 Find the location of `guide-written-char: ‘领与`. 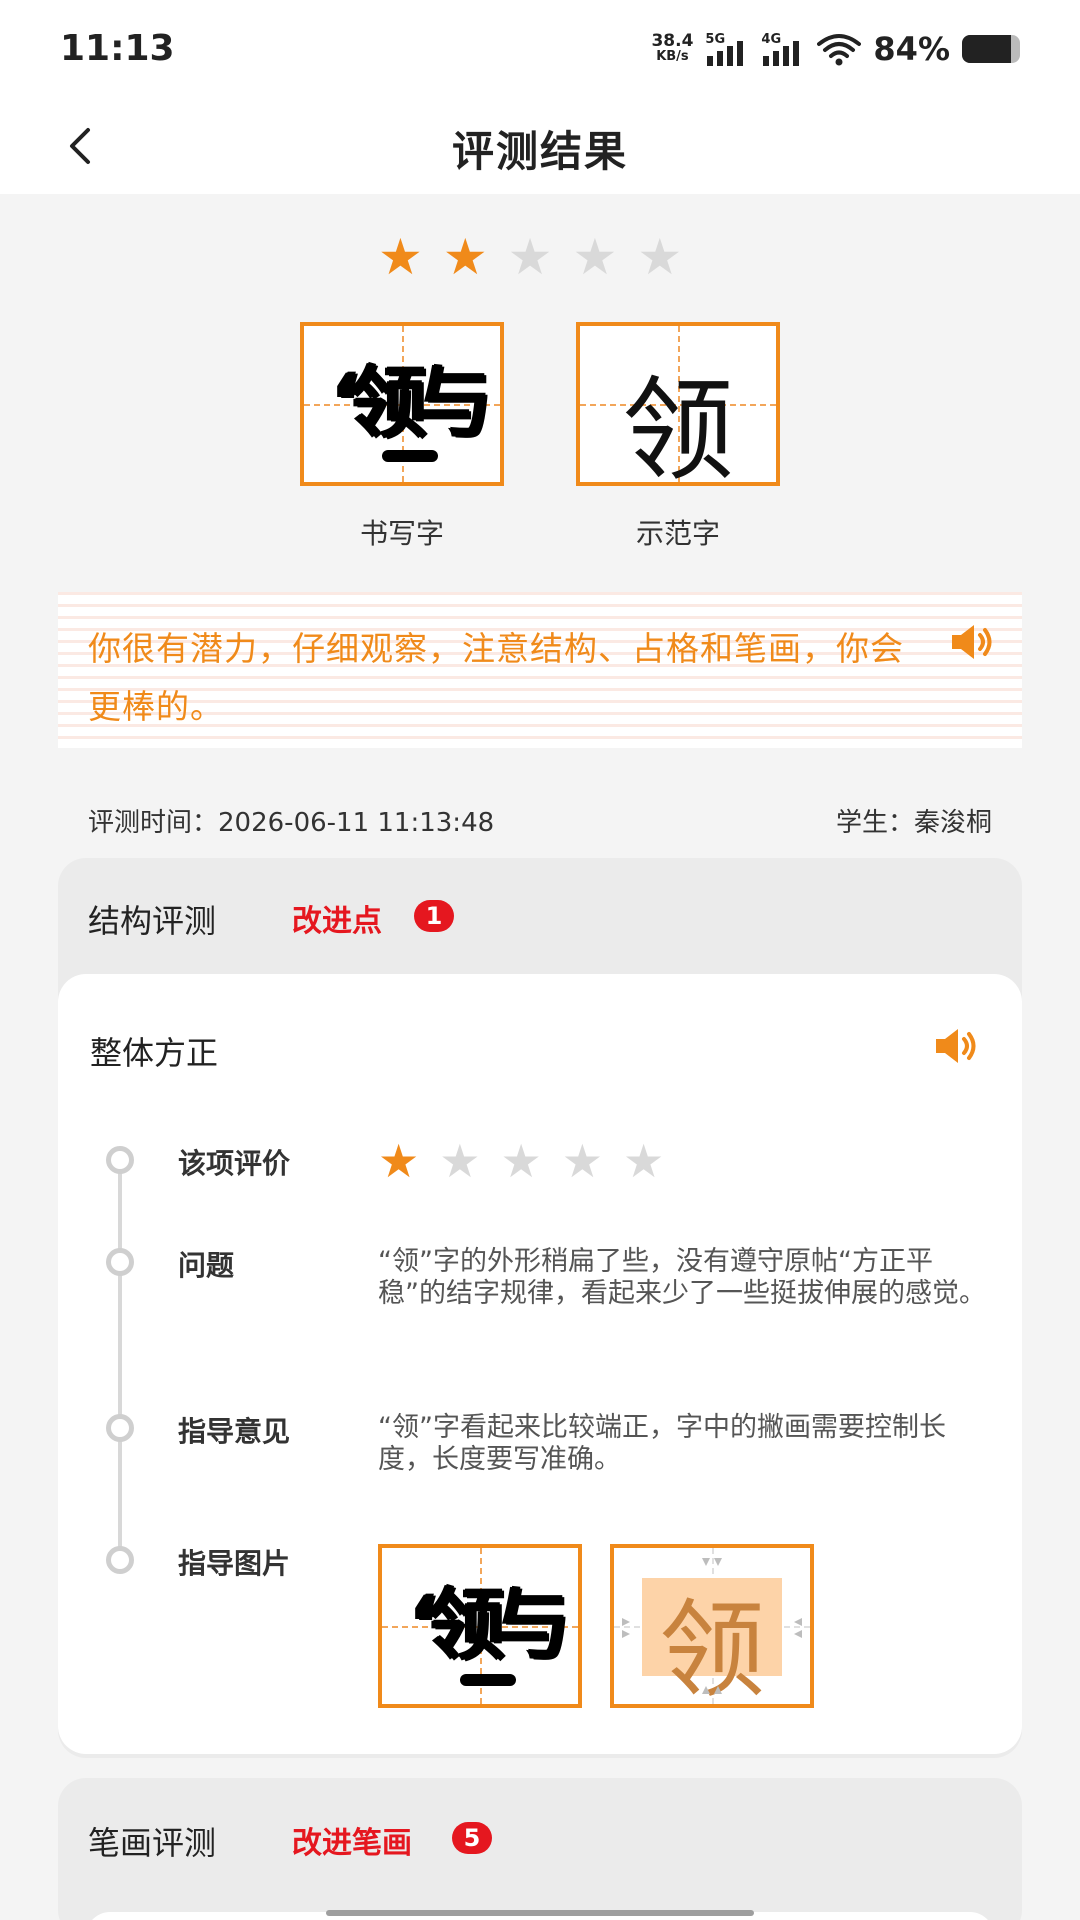

guide-written-char: ‘领与 is located at coordinates (490, 1625).